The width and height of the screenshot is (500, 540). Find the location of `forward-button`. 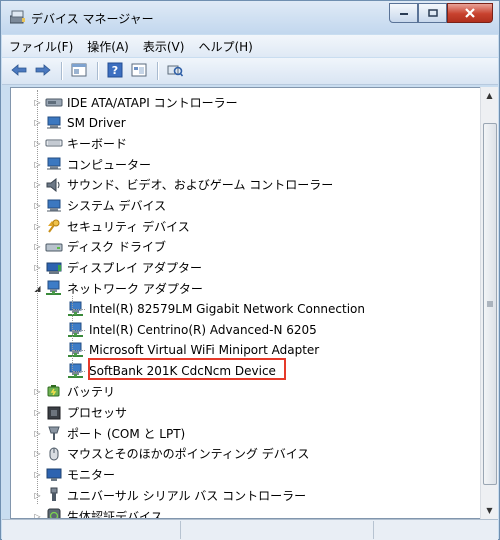

forward-button is located at coordinates (43, 71).